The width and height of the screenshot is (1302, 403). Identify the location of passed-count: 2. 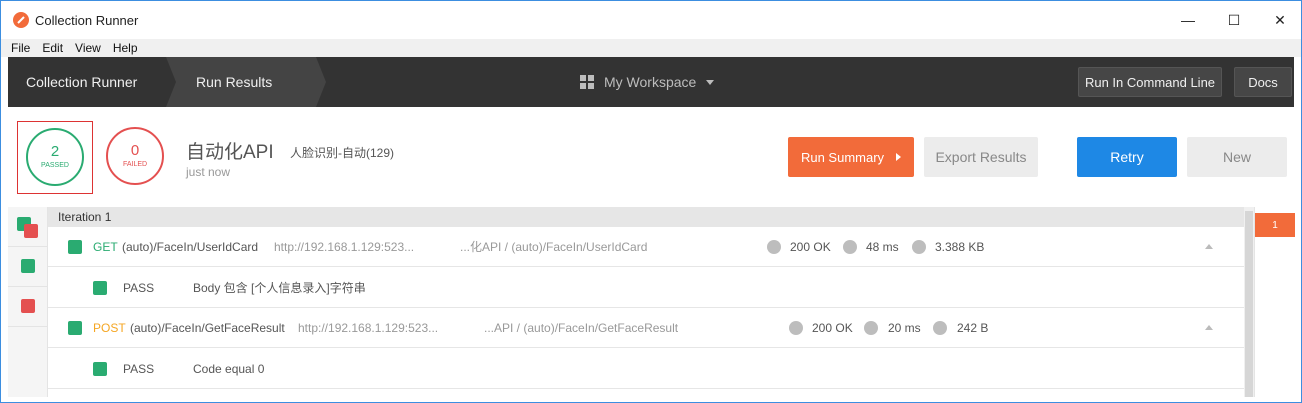
(55, 151).